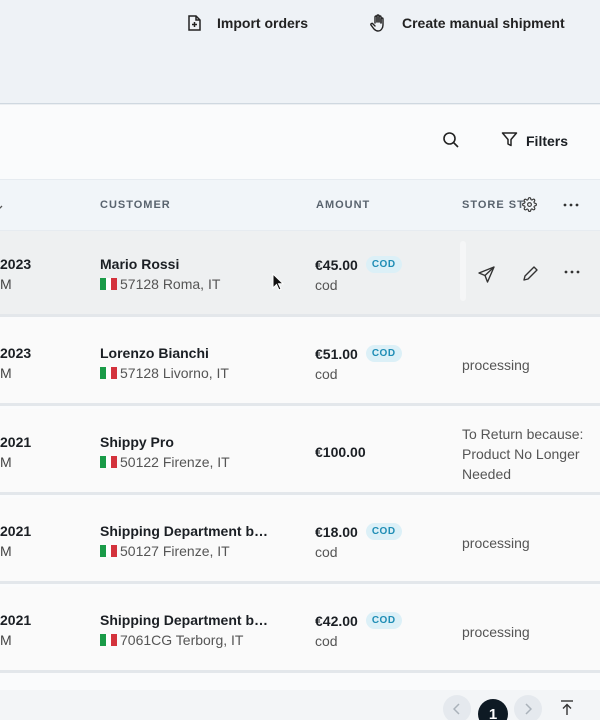 The height and width of the screenshot is (720, 600). Describe the element at coordinates (488, 275) in the screenshot. I see `send-icon` at that location.